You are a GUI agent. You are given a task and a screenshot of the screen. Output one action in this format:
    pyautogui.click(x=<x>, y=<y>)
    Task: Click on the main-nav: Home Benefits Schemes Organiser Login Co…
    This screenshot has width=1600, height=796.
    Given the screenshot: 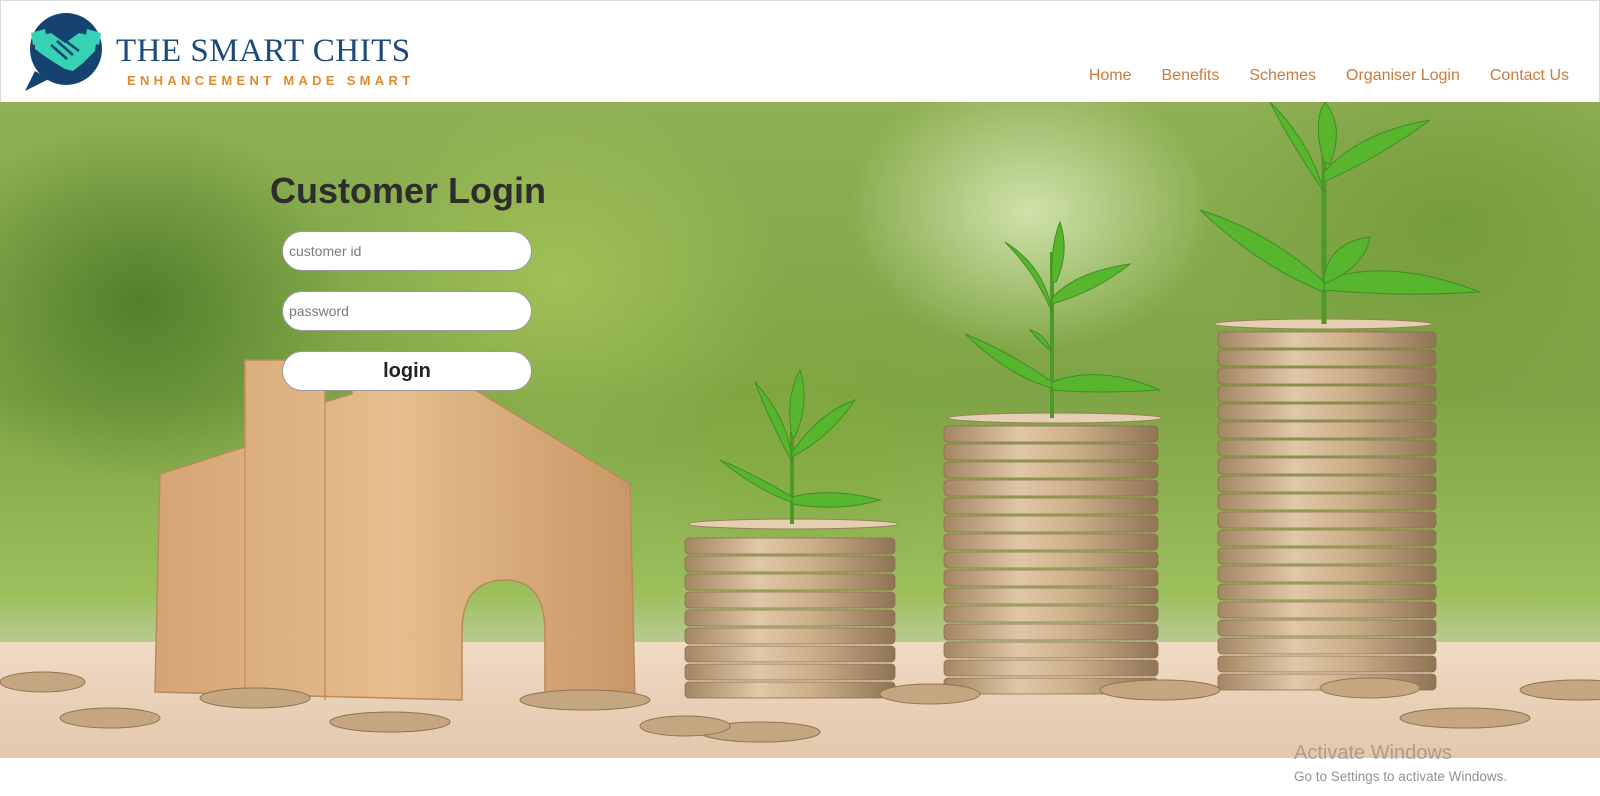 What is the action you would take?
    pyautogui.click(x=1314, y=76)
    